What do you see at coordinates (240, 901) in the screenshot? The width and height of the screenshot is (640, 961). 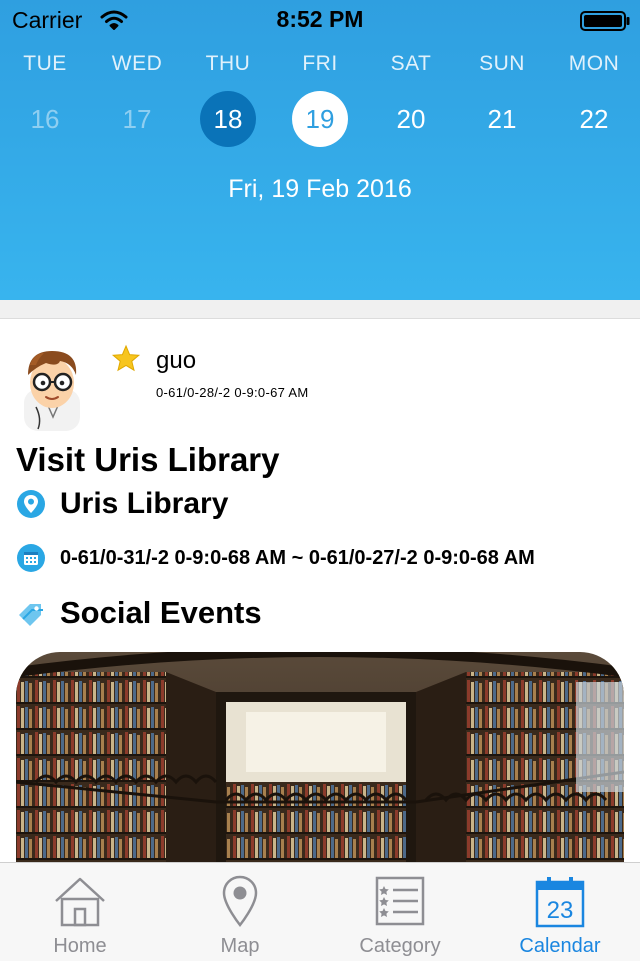 I see `map-pin-icon` at bounding box center [240, 901].